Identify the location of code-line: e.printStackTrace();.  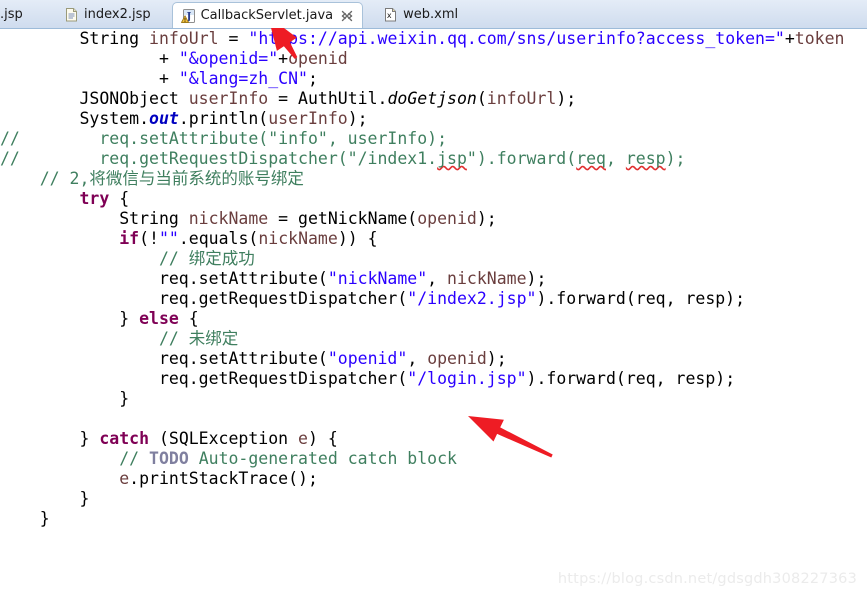
(422, 479).